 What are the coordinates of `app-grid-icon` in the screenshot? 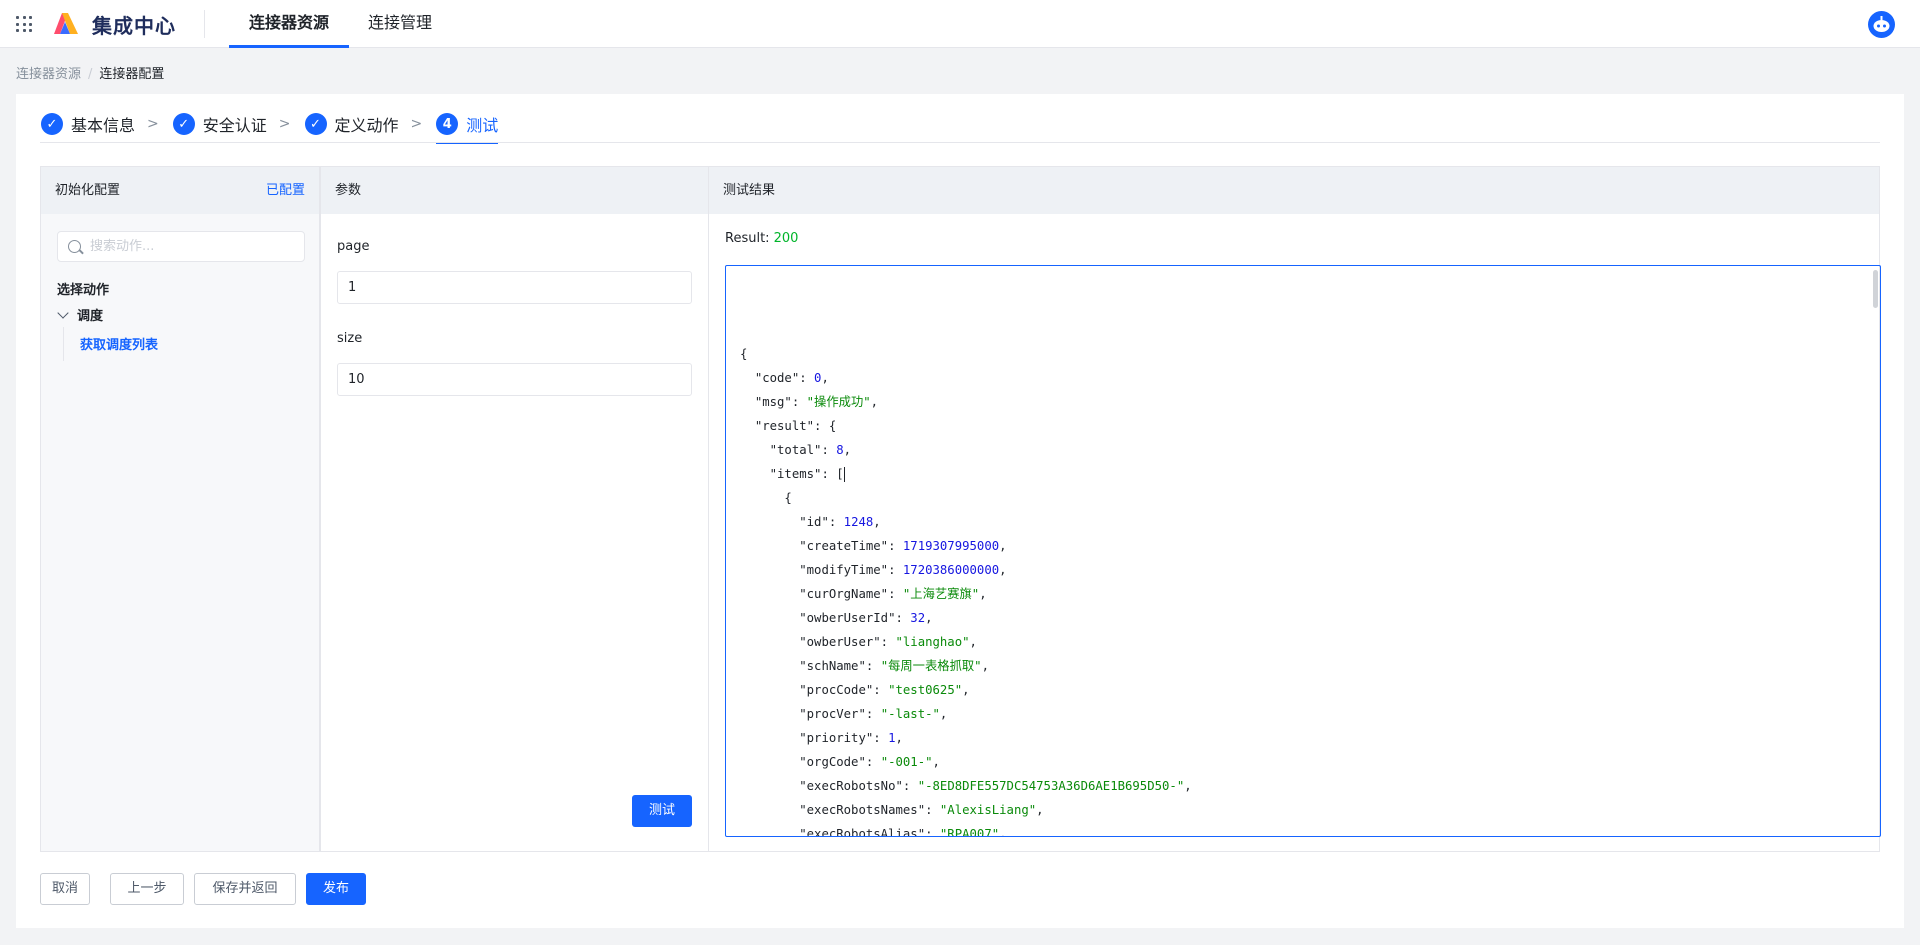 It's located at (24, 24).